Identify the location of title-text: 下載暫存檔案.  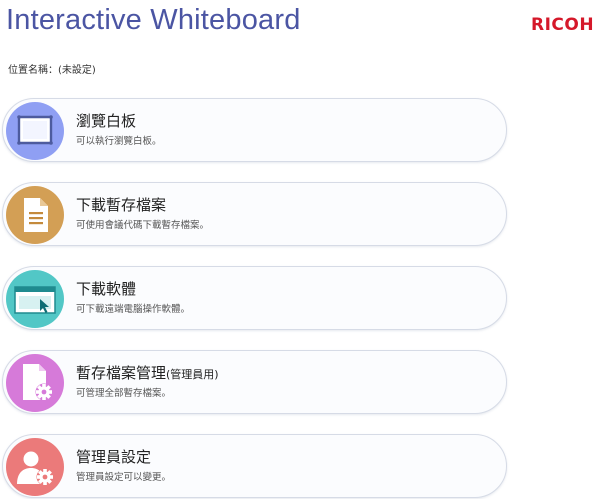
(121, 205).